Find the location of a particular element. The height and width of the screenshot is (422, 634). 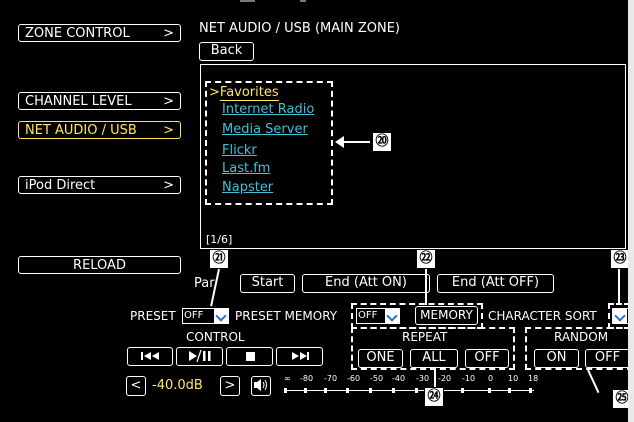

sidebar-item-net-audio-usb: NET AUDIO / USB > is located at coordinates (99, 130).